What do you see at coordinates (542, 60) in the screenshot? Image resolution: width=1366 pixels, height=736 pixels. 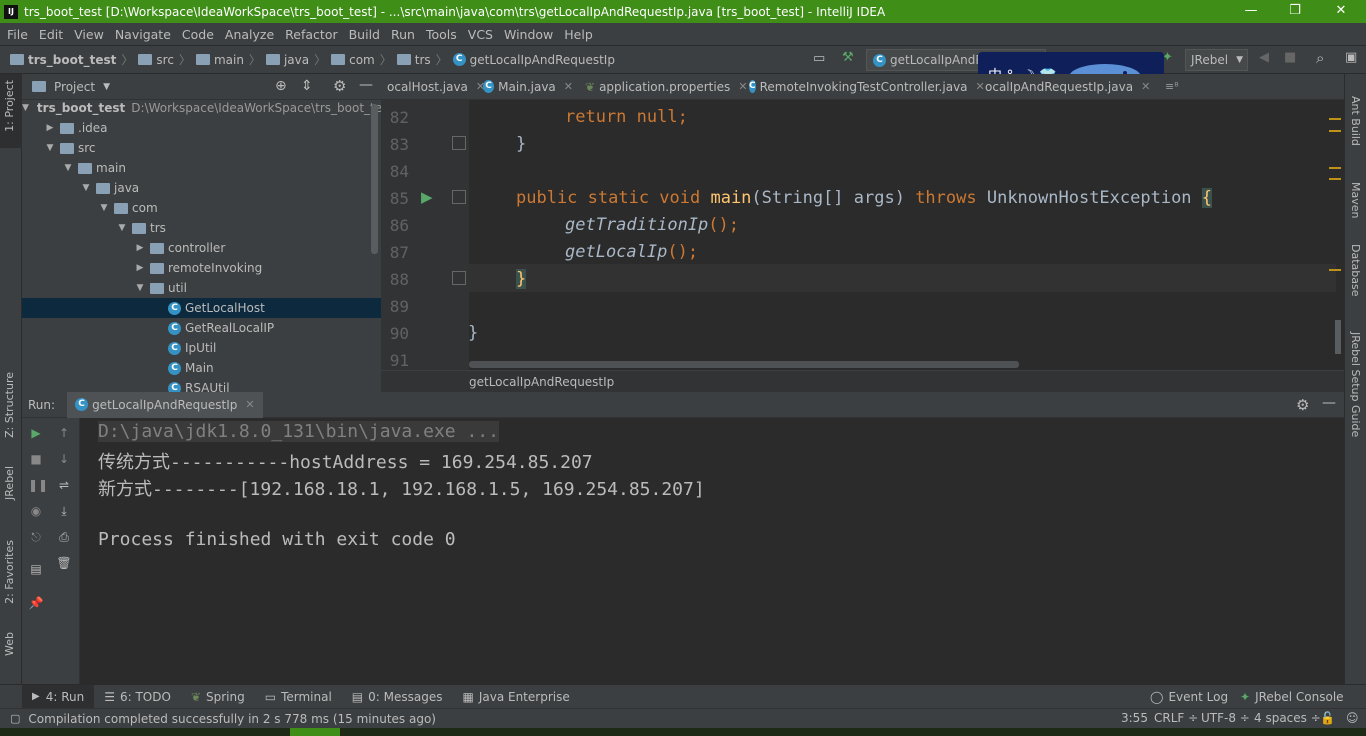 I see `breadcrumb-class: getLocalIpAndRequestIp` at bounding box center [542, 60].